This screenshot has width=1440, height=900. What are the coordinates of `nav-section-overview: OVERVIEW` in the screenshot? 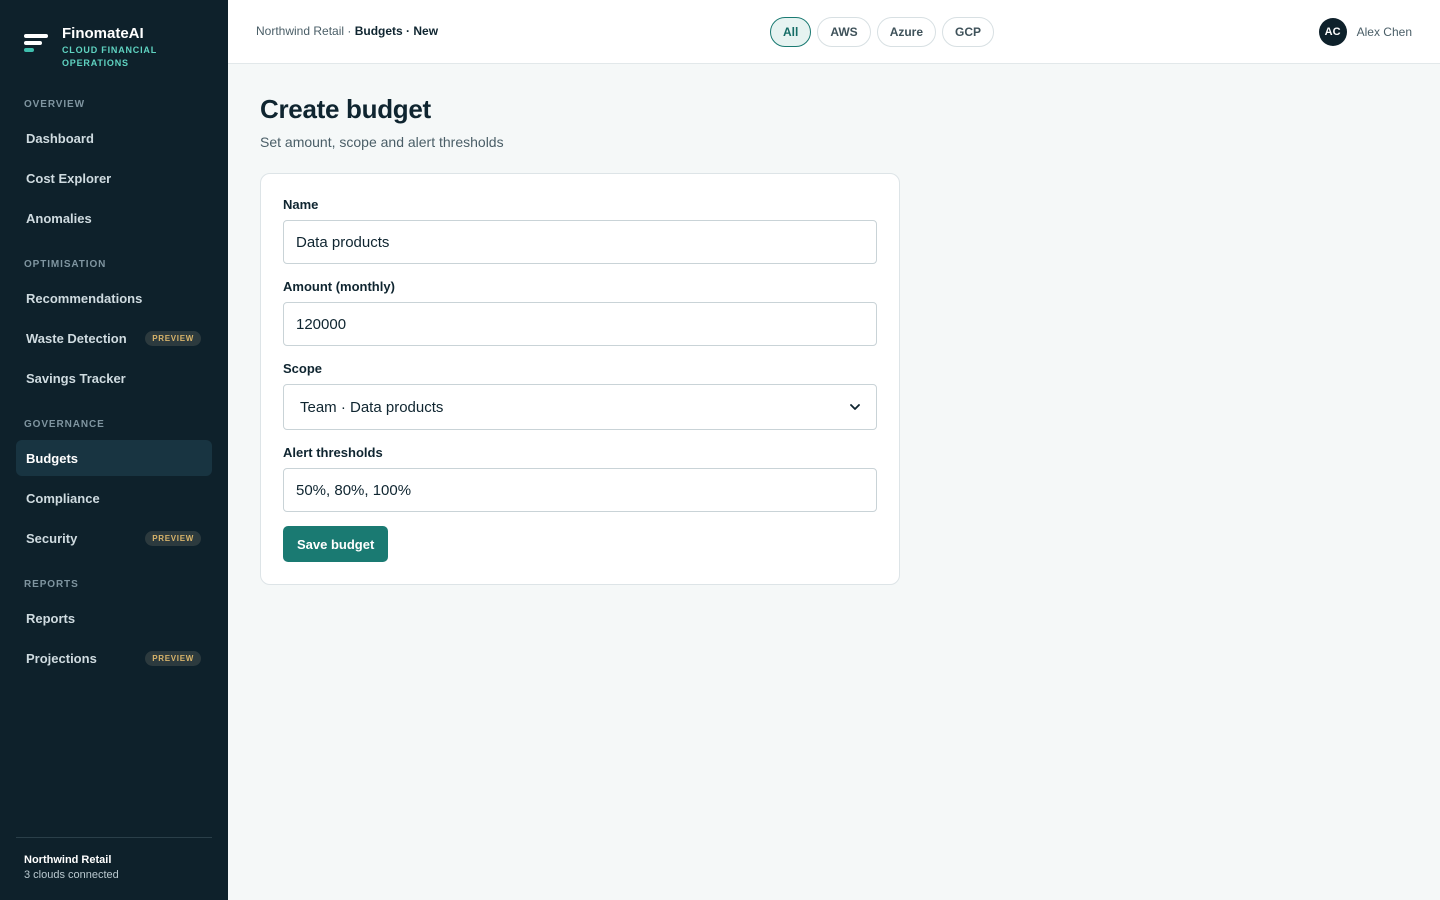 It's located at (54, 104).